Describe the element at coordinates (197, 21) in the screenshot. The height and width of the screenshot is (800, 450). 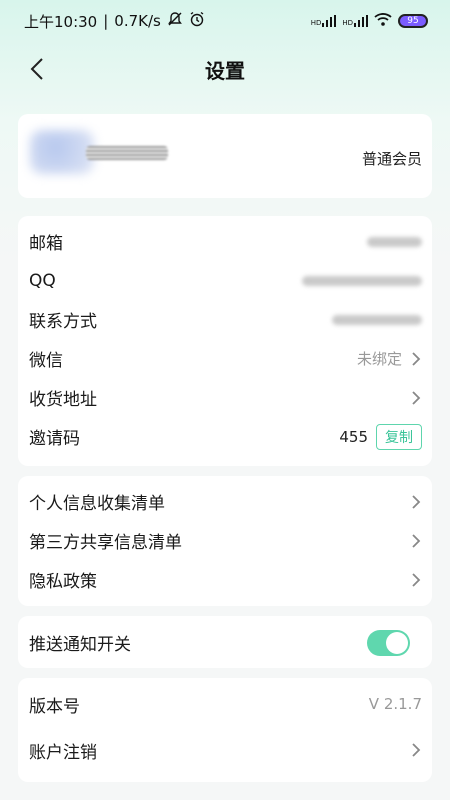
I see `alarm-clock-icon` at that location.